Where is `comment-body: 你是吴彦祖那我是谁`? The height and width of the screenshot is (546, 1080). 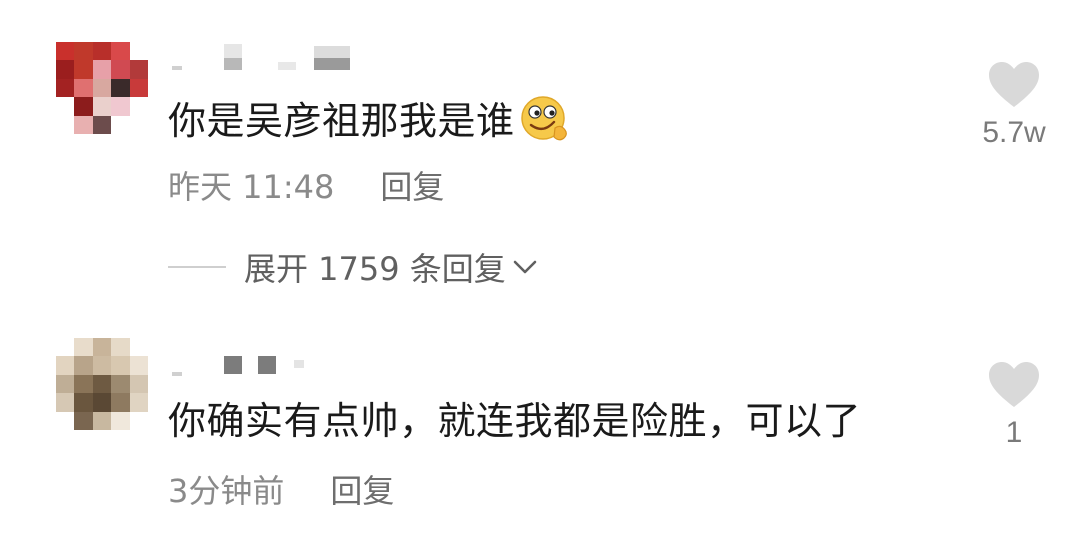 comment-body: 你是吴彦祖那我是谁 is located at coordinates (341, 121).